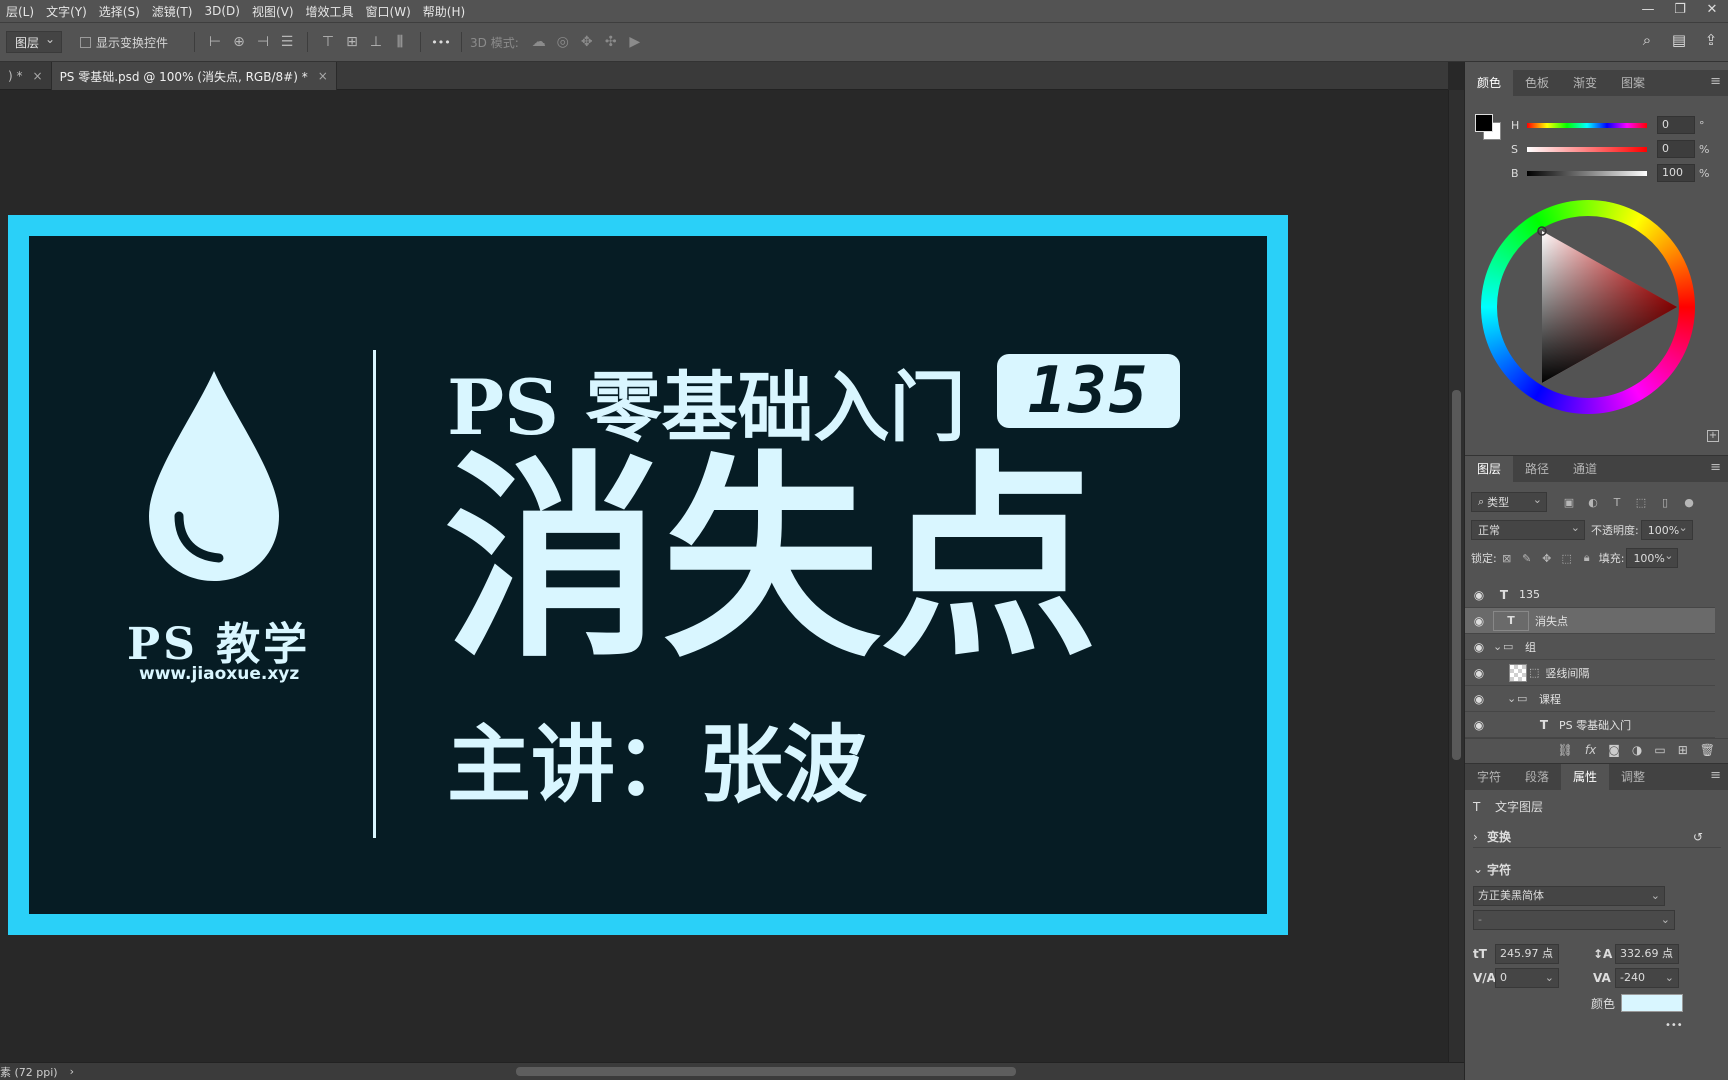 The image size is (1728, 1080). I want to click on text-color-swatch, so click(1652, 1003).